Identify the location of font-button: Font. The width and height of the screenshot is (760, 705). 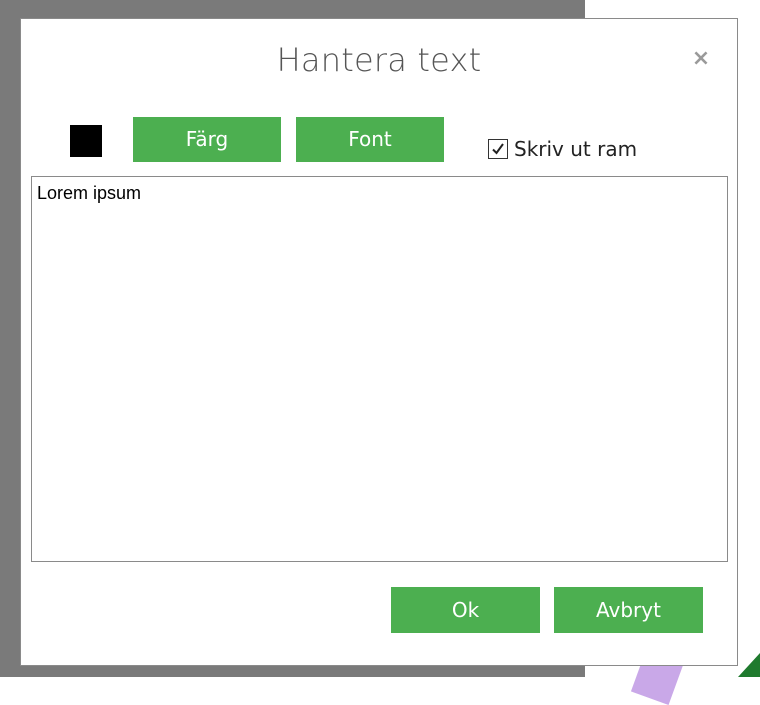
(370, 139).